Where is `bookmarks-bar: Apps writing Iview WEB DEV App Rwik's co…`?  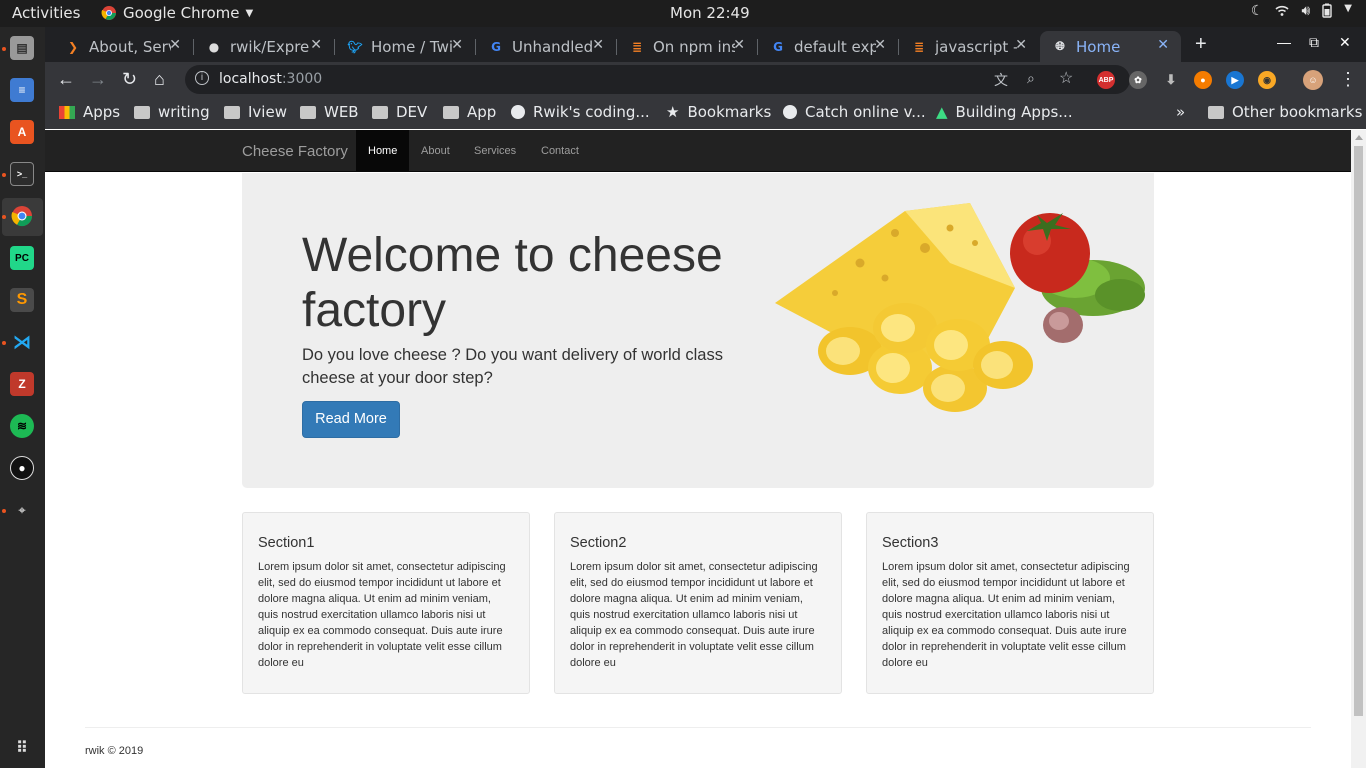
bookmarks-bar: Apps writing Iview WEB DEV App Rwik's co… is located at coordinates (705, 113).